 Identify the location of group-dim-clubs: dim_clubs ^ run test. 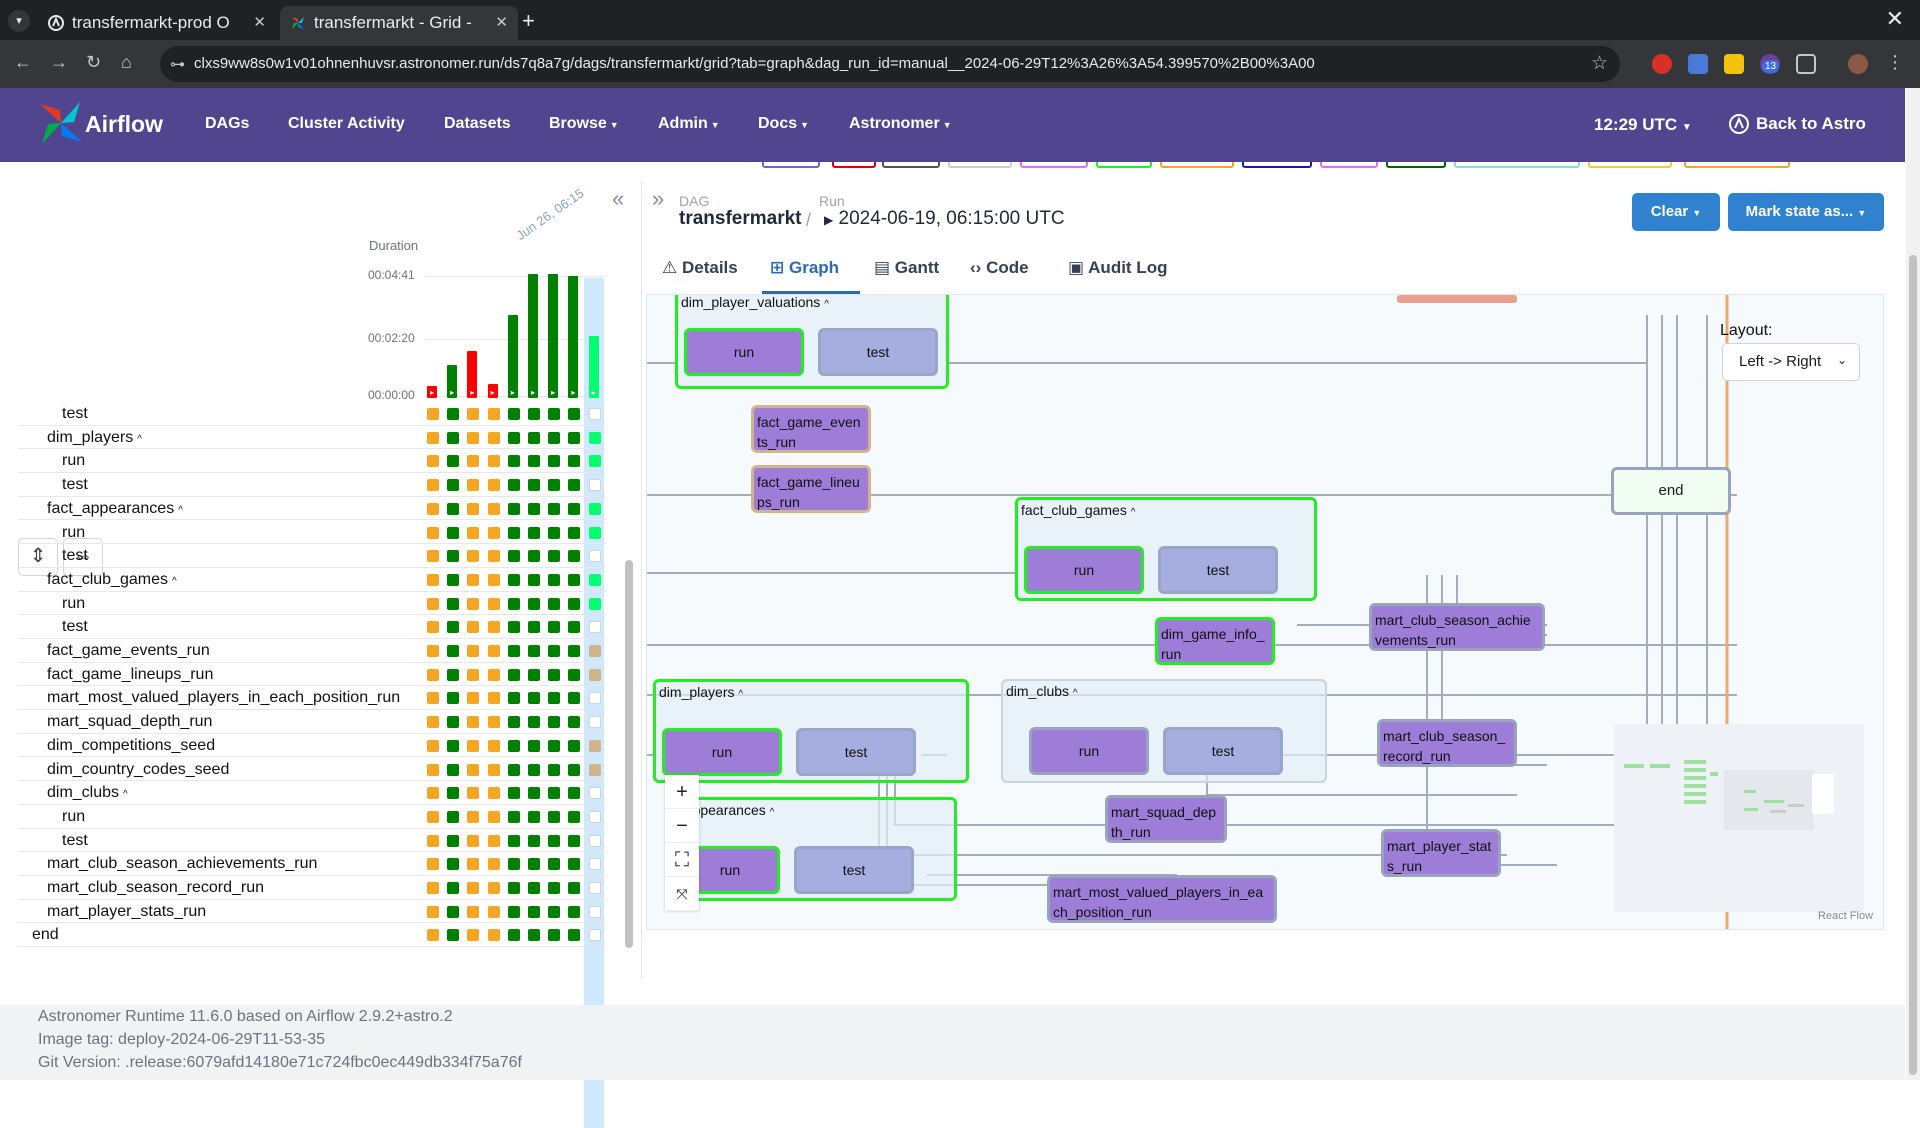
(1164, 731).